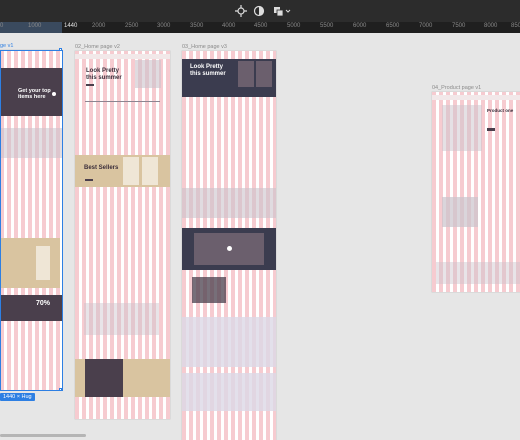 This screenshot has height=440, width=520. Describe the element at coordinates (209, 290) in the screenshot. I see `promo-image` at that location.